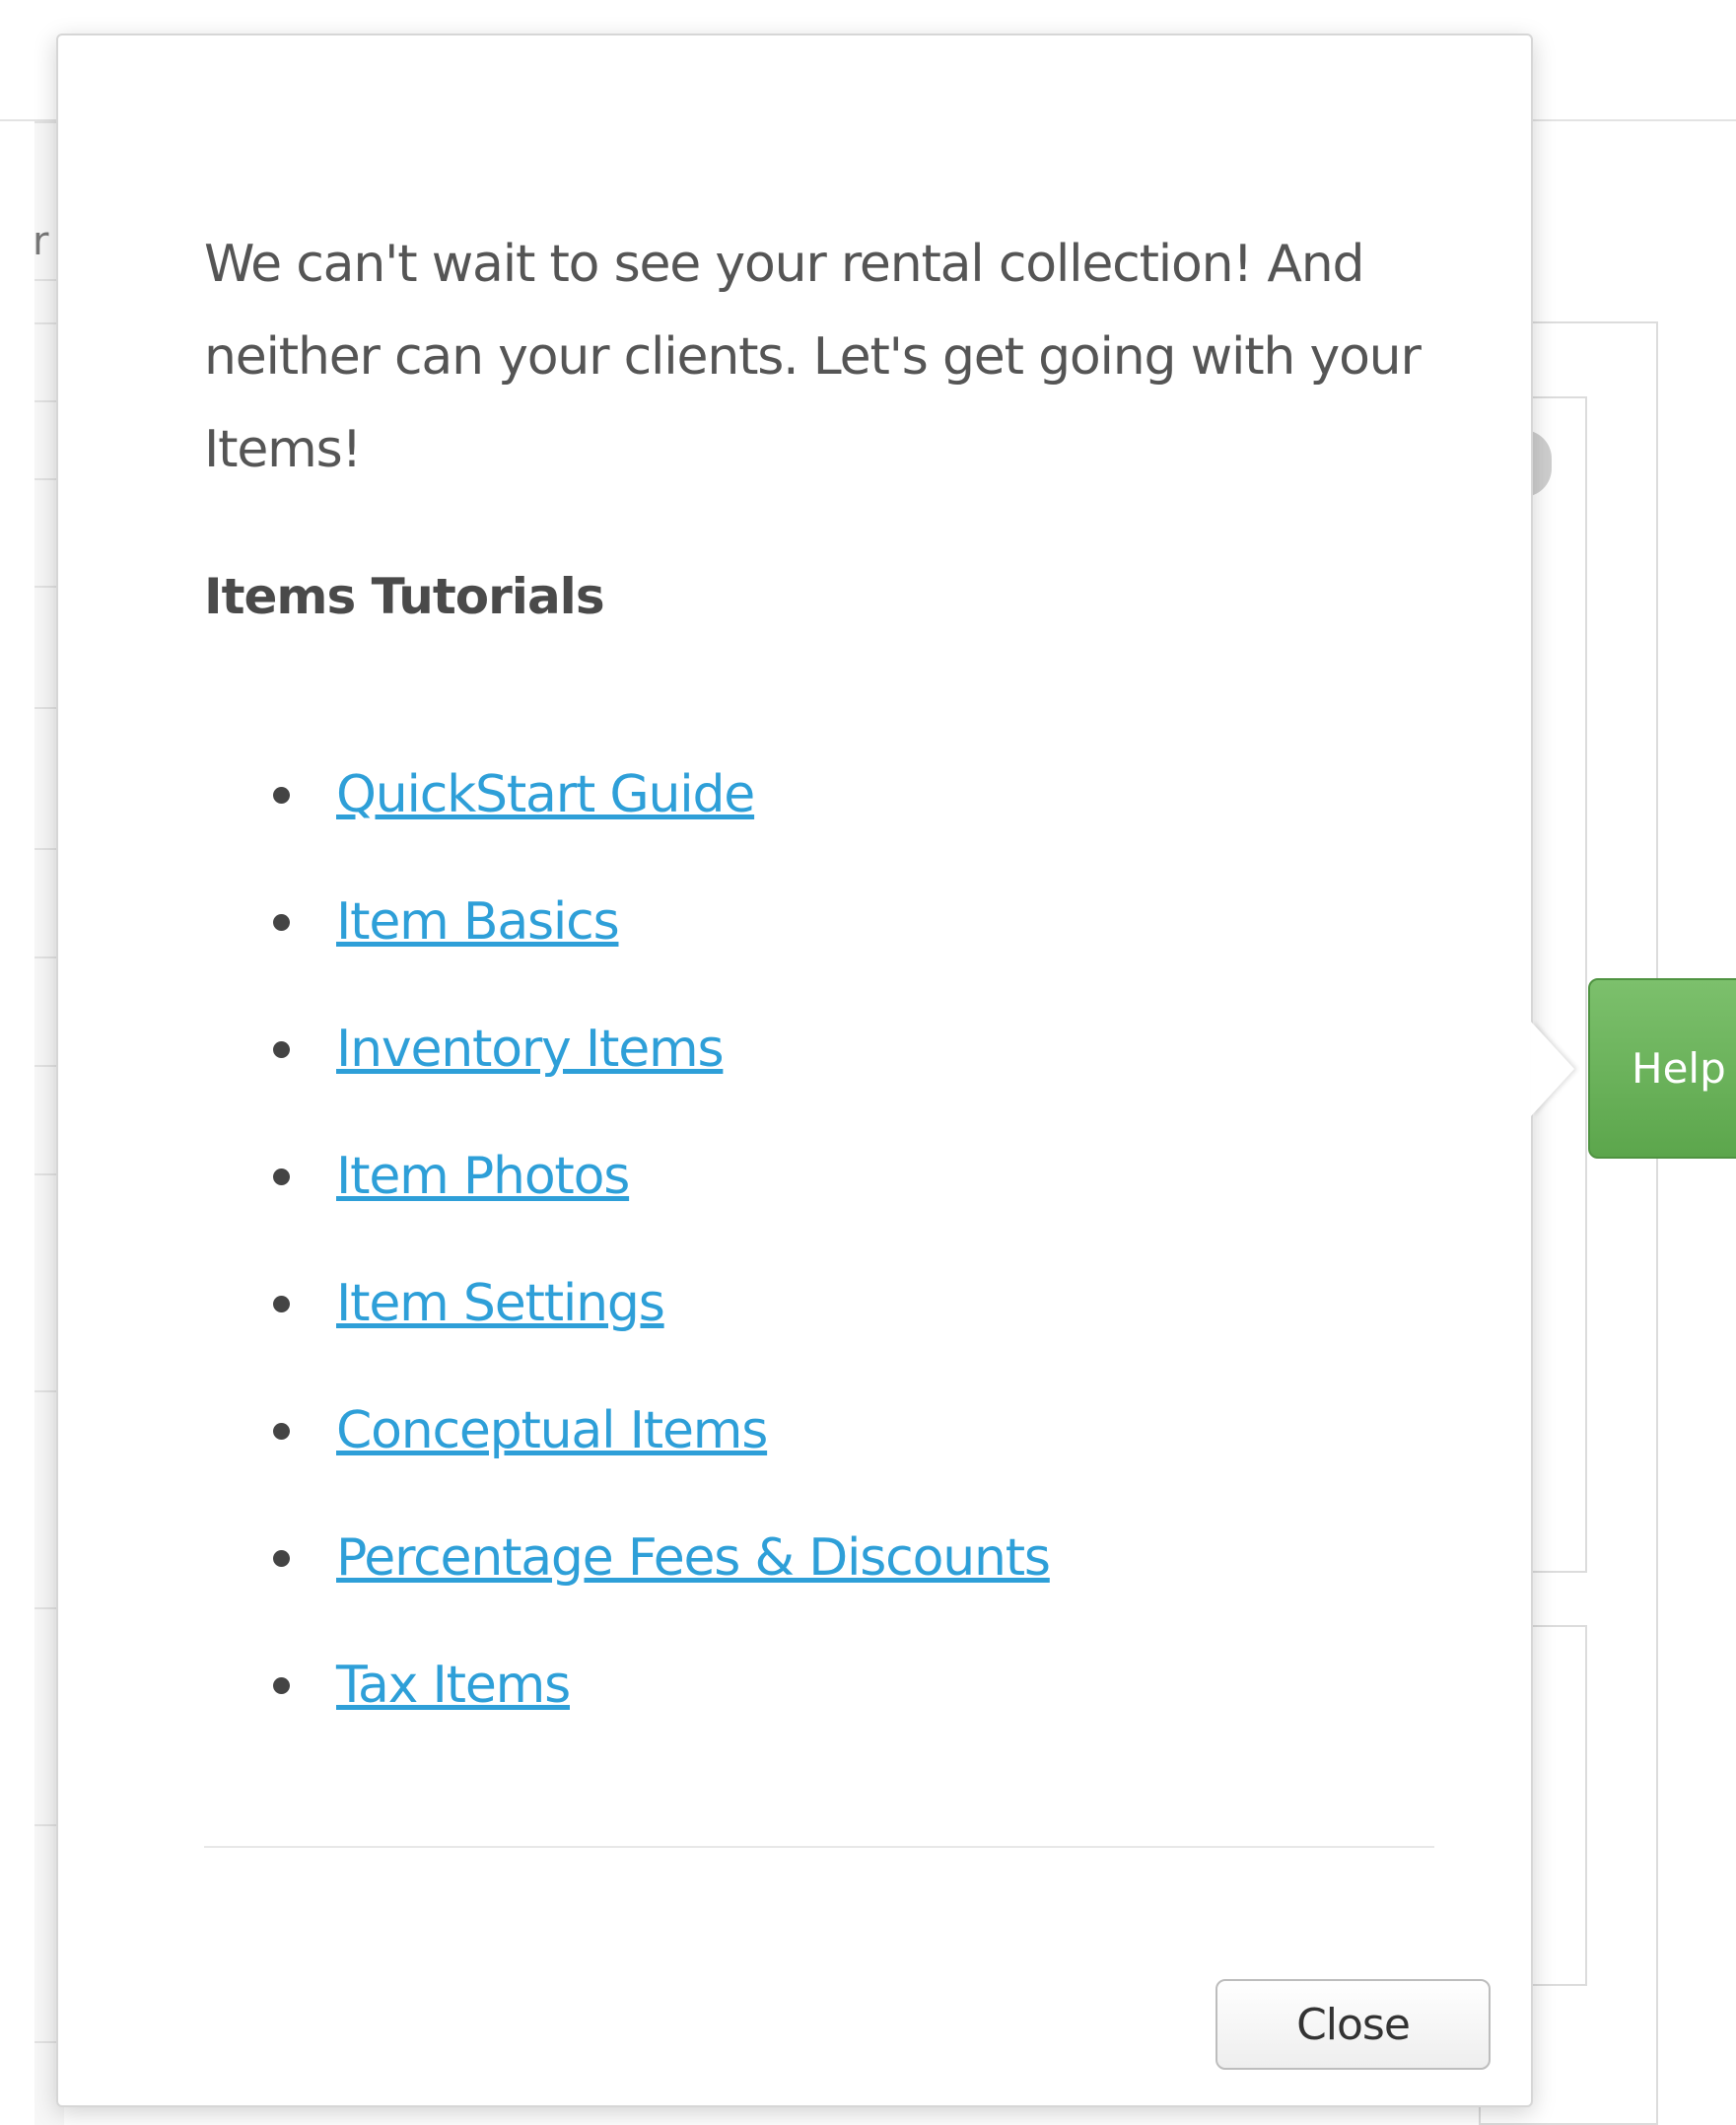 This screenshot has height=2125, width=1736. What do you see at coordinates (1679, 1069) in the screenshot?
I see `help-tab-label: Help` at bounding box center [1679, 1069].